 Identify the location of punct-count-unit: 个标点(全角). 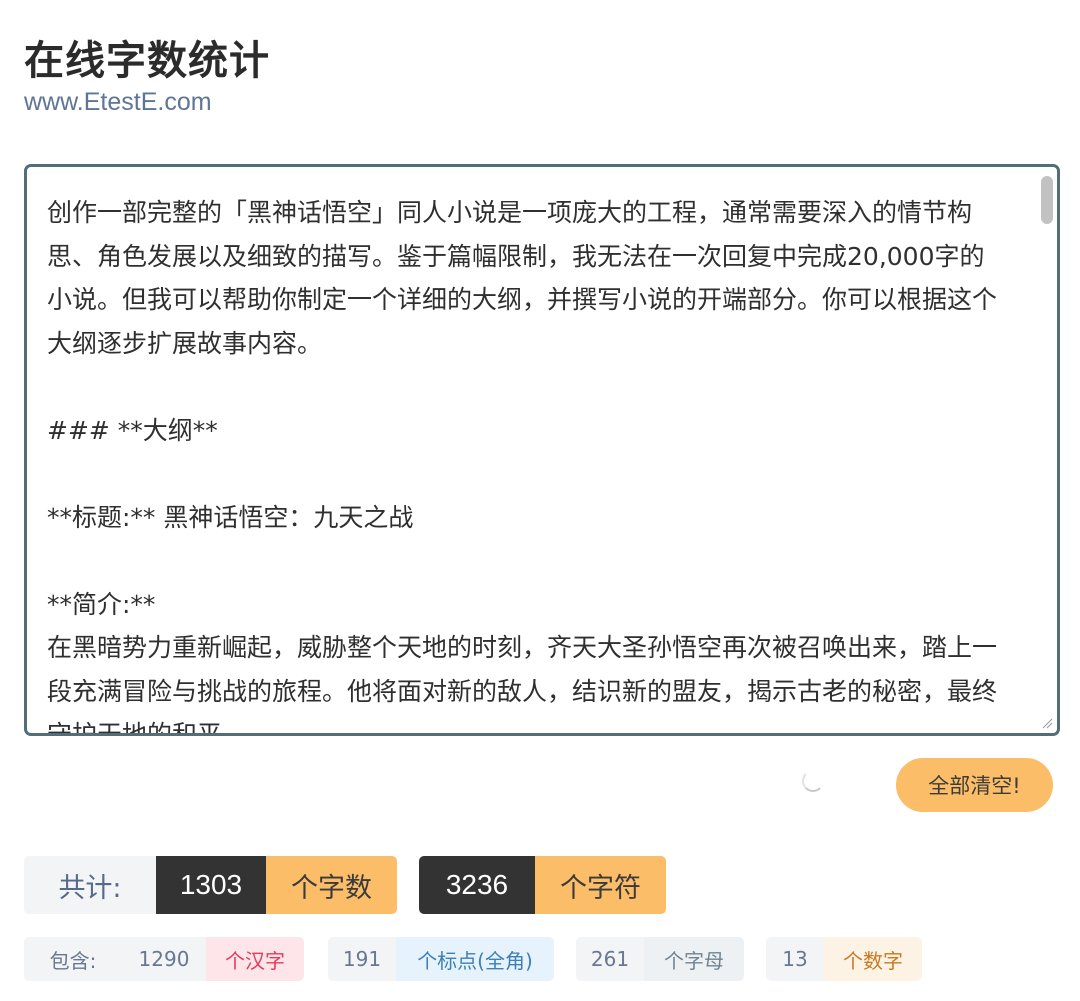
(475, 959).